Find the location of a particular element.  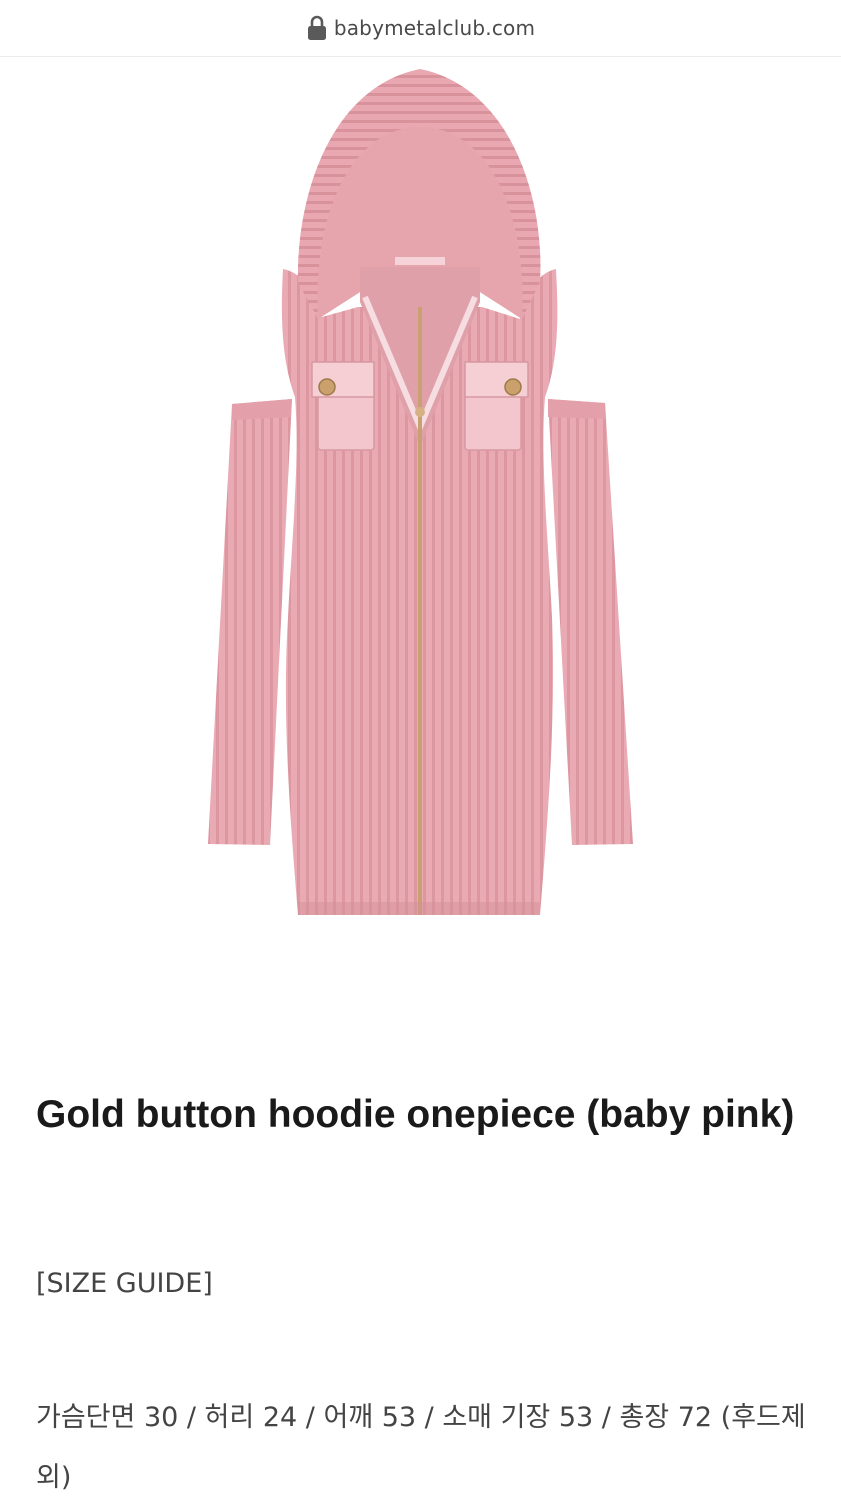

size-guide-heading: [SIZE GUIDE] is located at coordinates (124, 1283).